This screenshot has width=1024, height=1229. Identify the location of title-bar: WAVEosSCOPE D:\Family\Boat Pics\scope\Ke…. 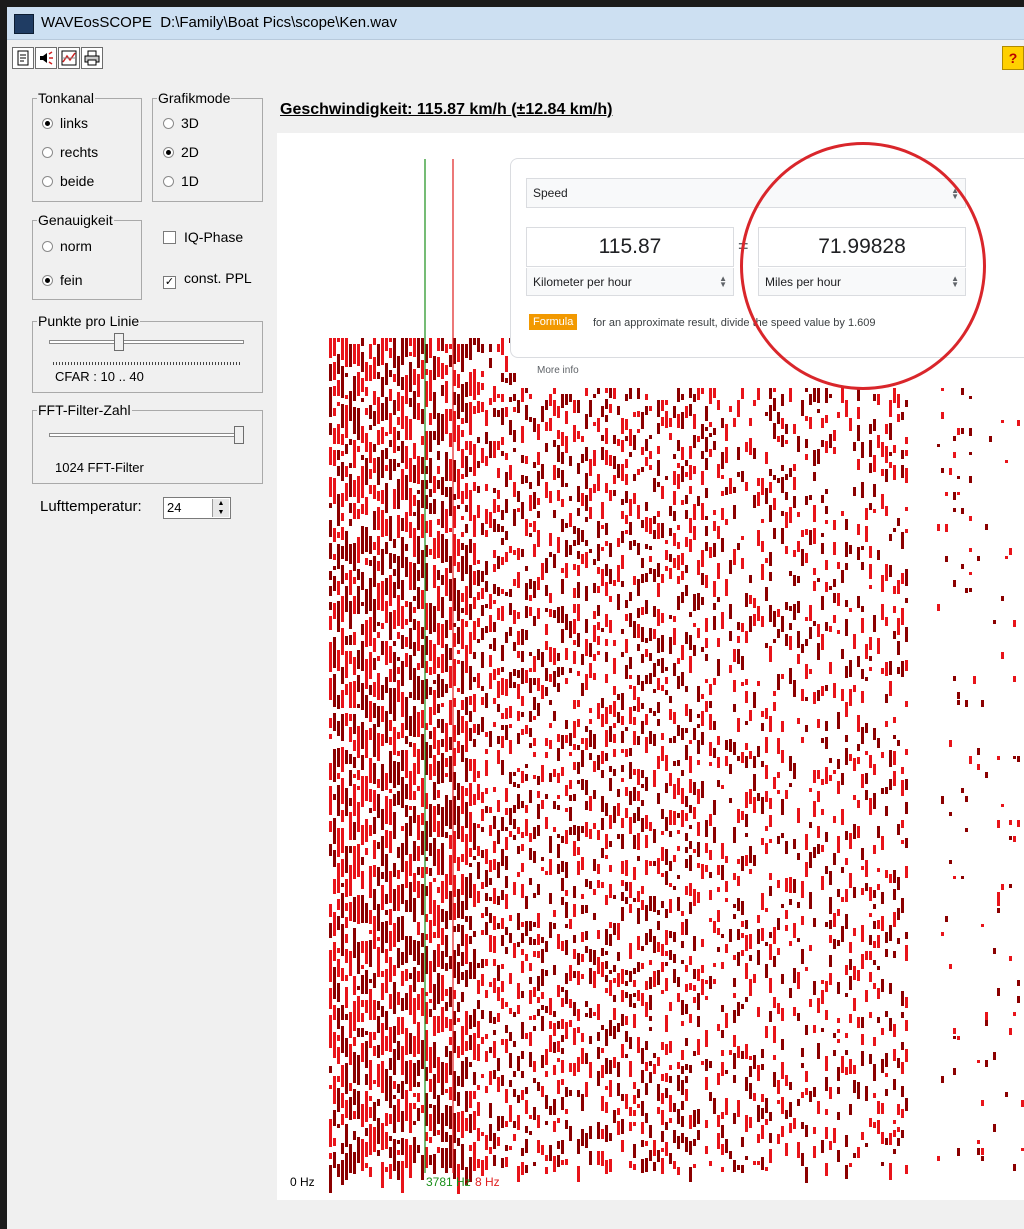
(515, 23).